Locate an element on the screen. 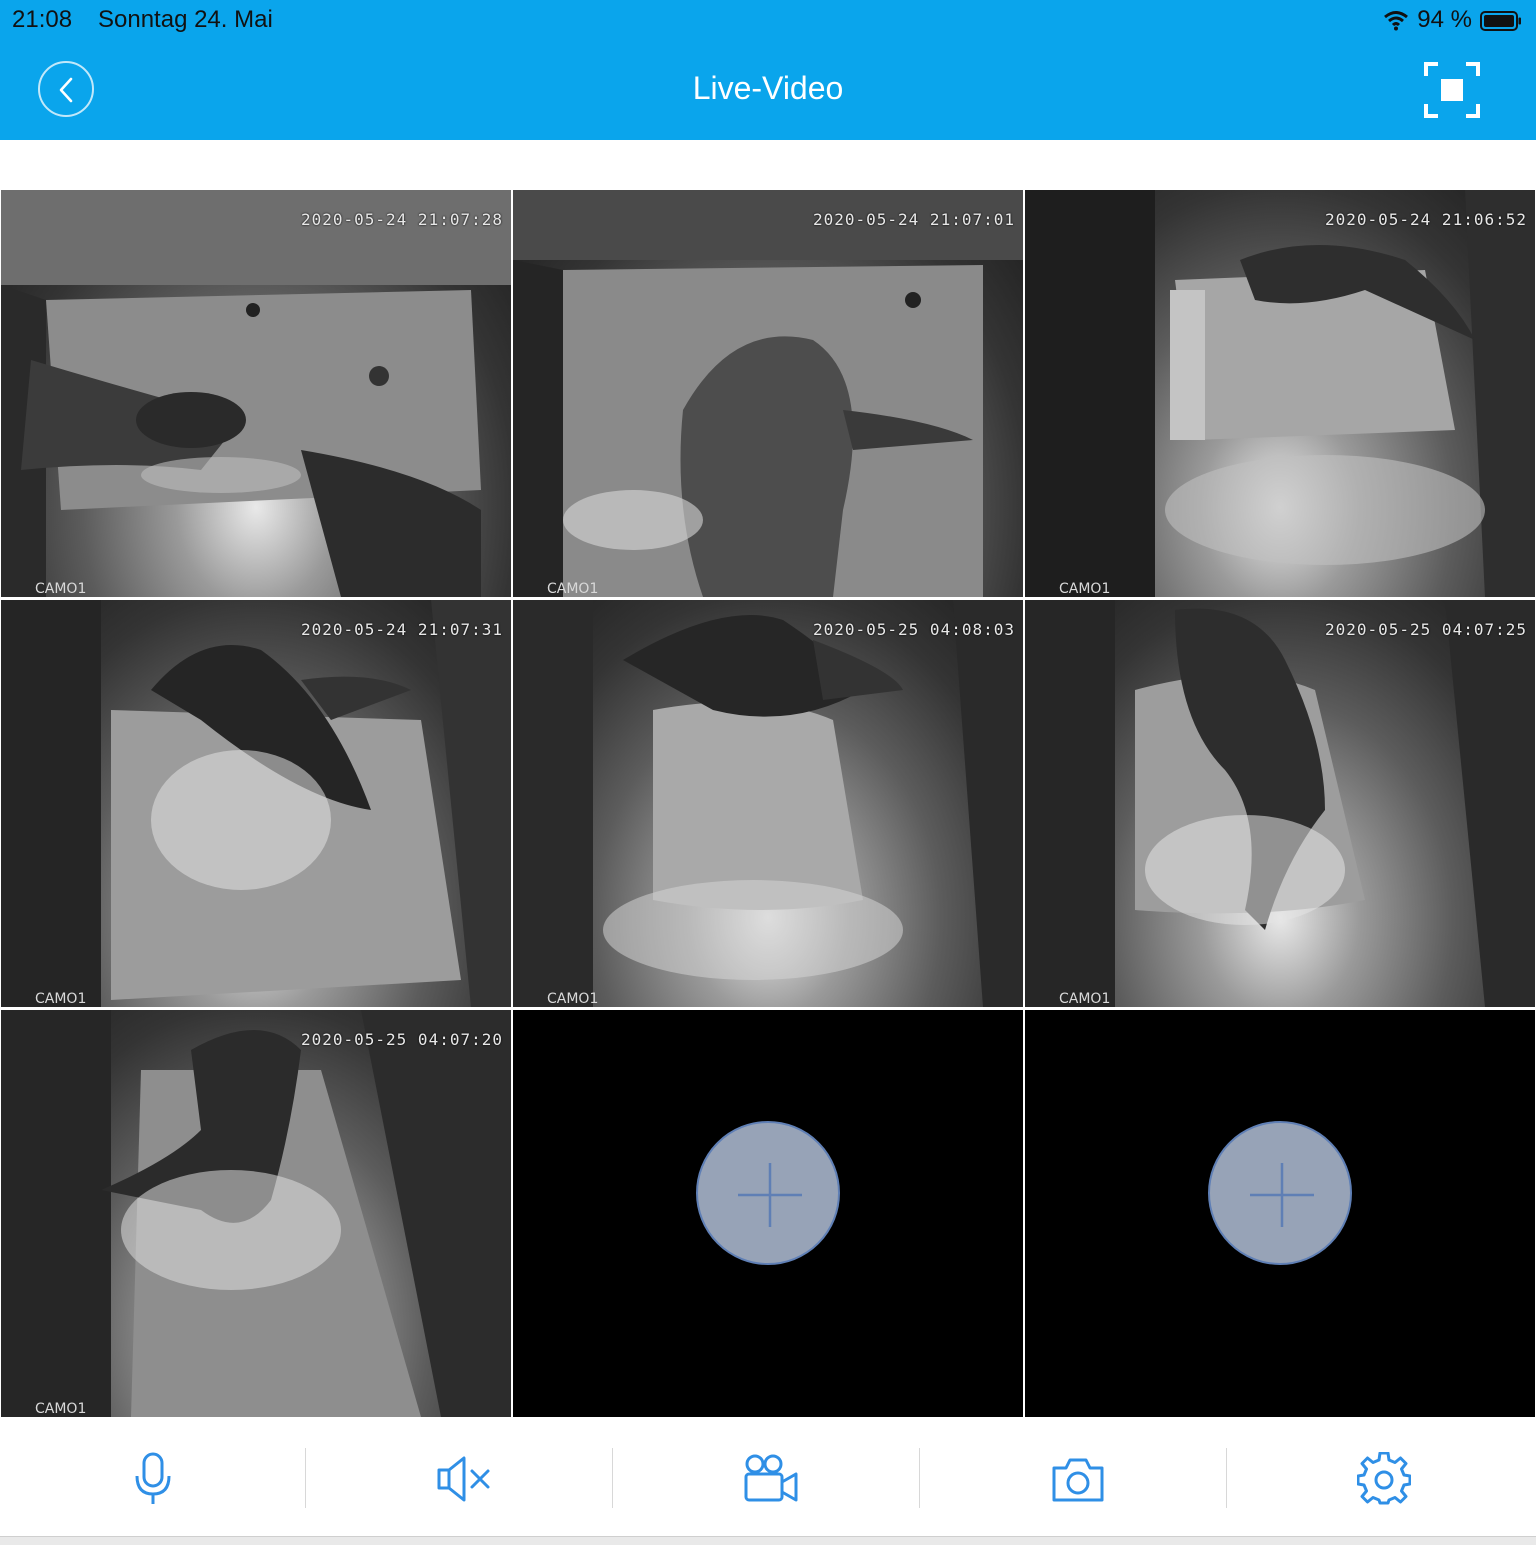 The image size is (1536, 1545). fullscreen-button is located at coordinates (1452, 90).